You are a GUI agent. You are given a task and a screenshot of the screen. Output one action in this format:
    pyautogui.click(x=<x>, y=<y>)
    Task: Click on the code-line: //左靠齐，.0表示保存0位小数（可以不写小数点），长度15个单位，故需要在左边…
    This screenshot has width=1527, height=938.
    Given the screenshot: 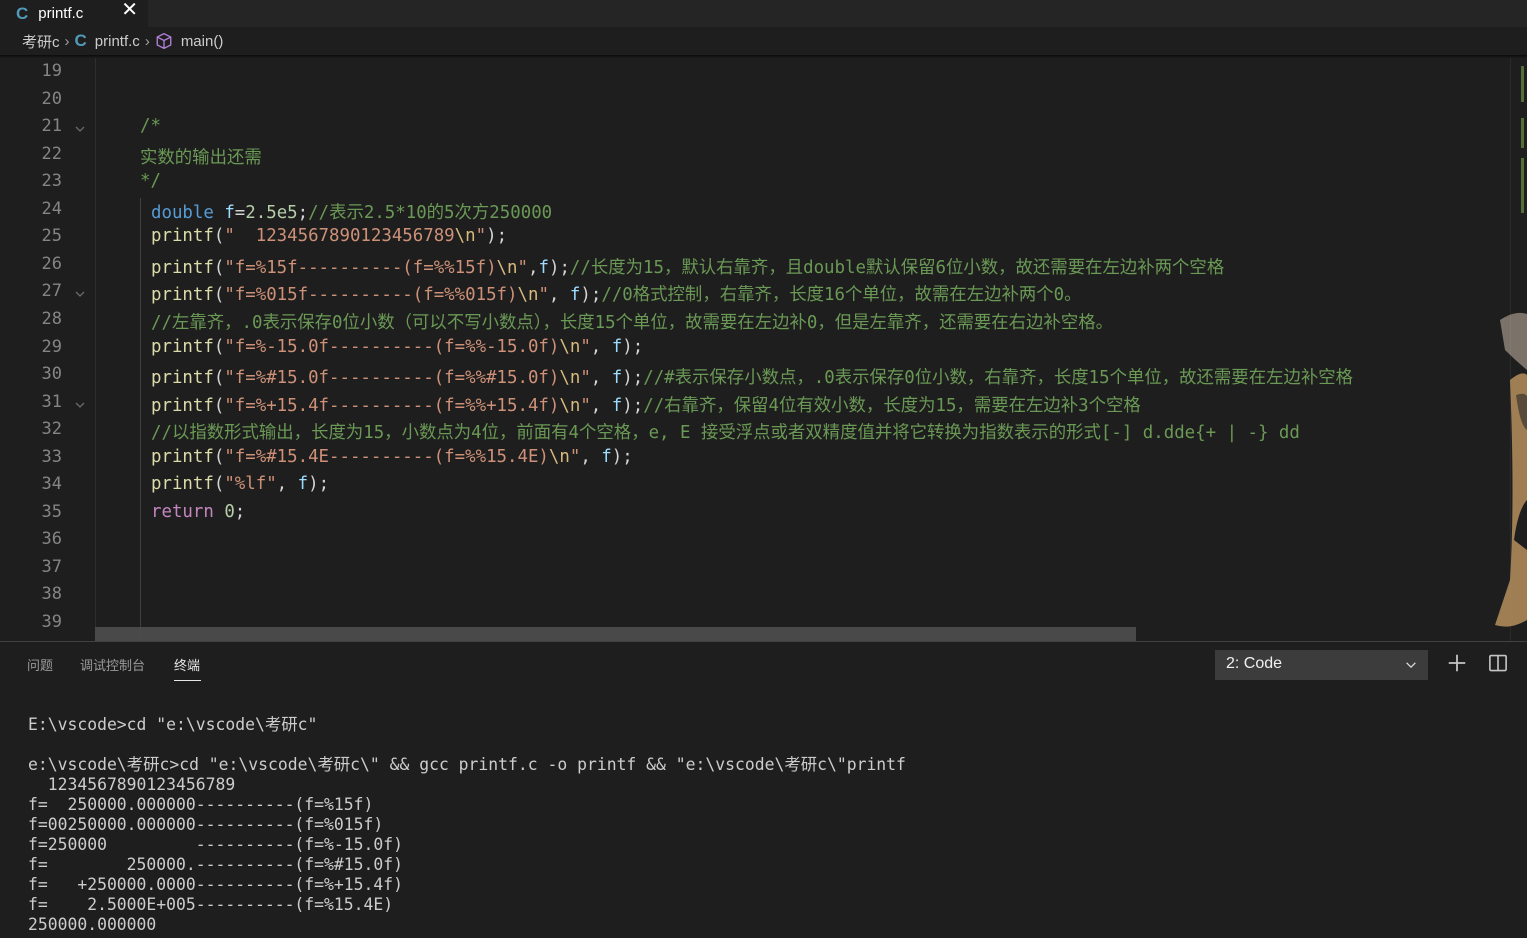 What is the action you would take?
    pyautogui.click(x=632, y=322)
    